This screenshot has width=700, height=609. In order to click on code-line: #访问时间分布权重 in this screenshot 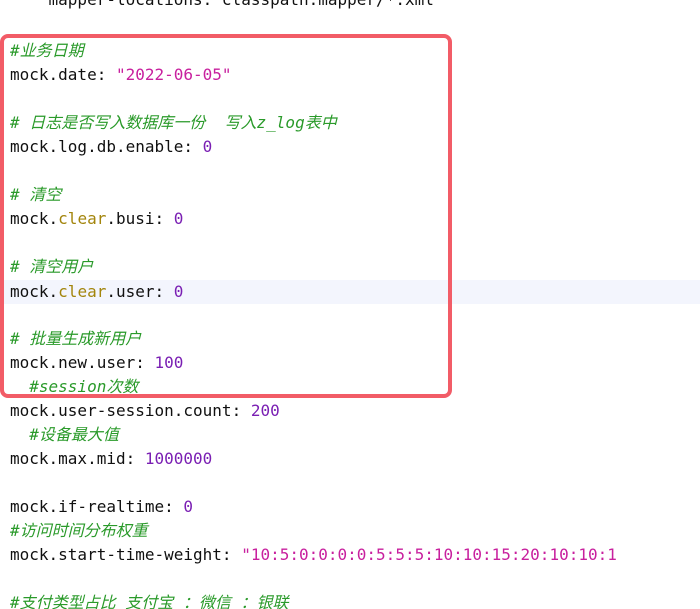, I will do `click(350, 531)`.